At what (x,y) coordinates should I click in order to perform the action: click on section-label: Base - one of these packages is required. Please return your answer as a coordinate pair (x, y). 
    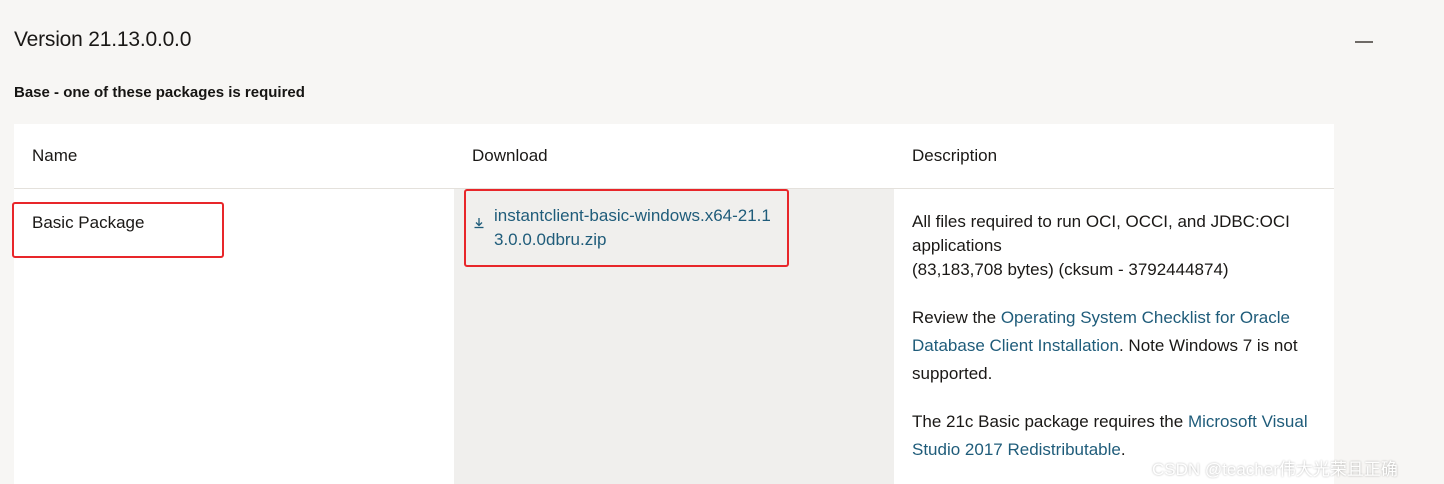
    Looking at the image, I should click on (159, 92).